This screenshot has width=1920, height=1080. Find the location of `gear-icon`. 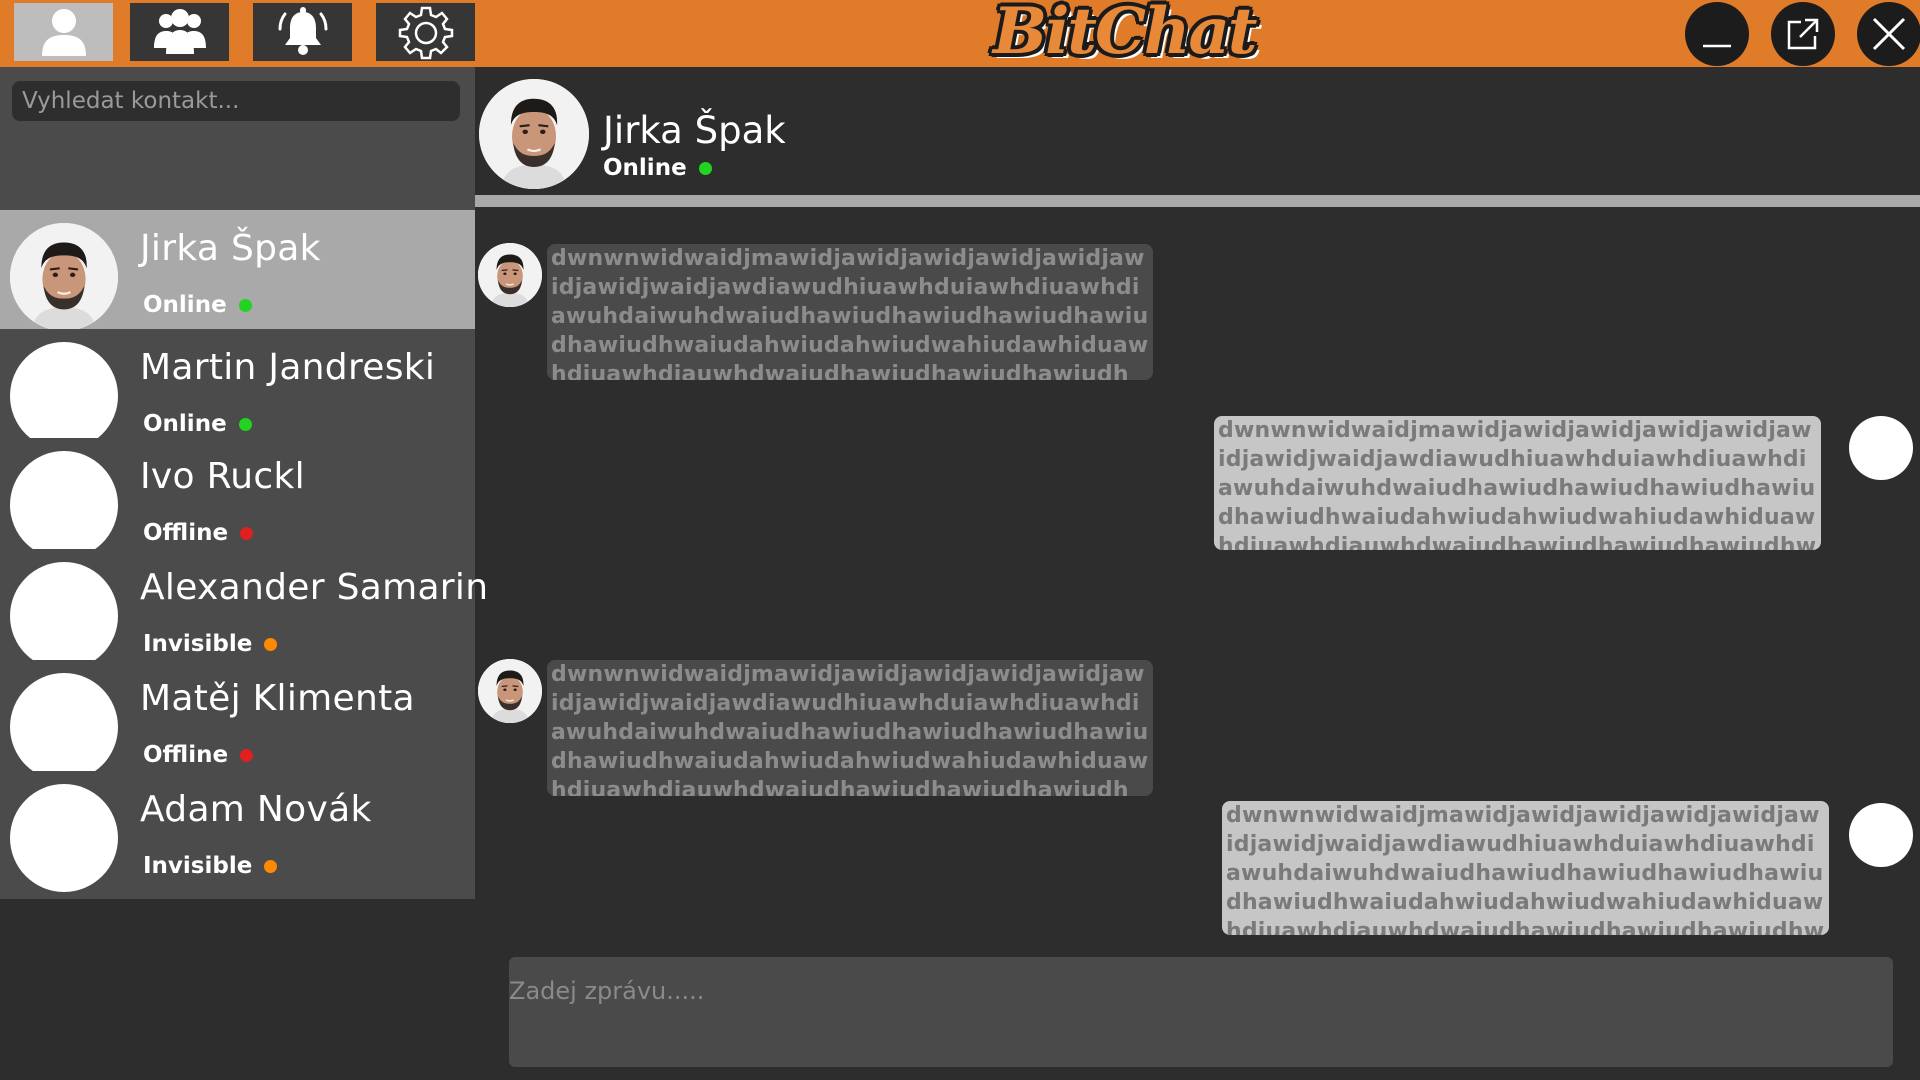

gear-icon is located at coordinates (425, 33).